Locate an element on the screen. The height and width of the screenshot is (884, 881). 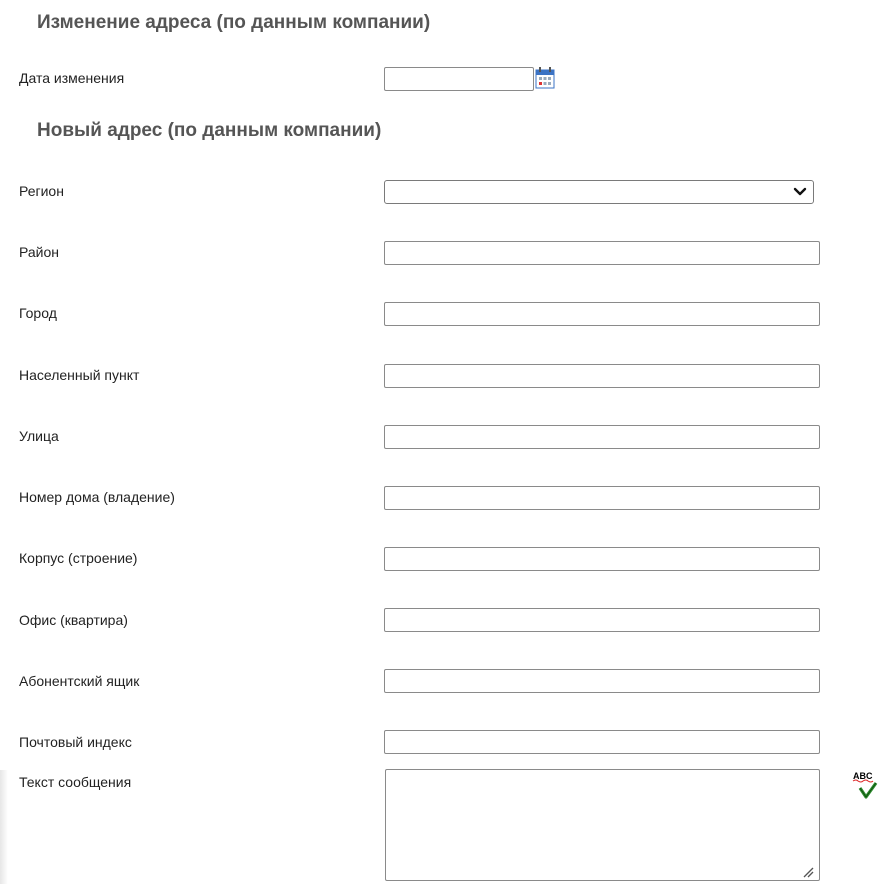
change-date-input is located at coordinates (459, 79).